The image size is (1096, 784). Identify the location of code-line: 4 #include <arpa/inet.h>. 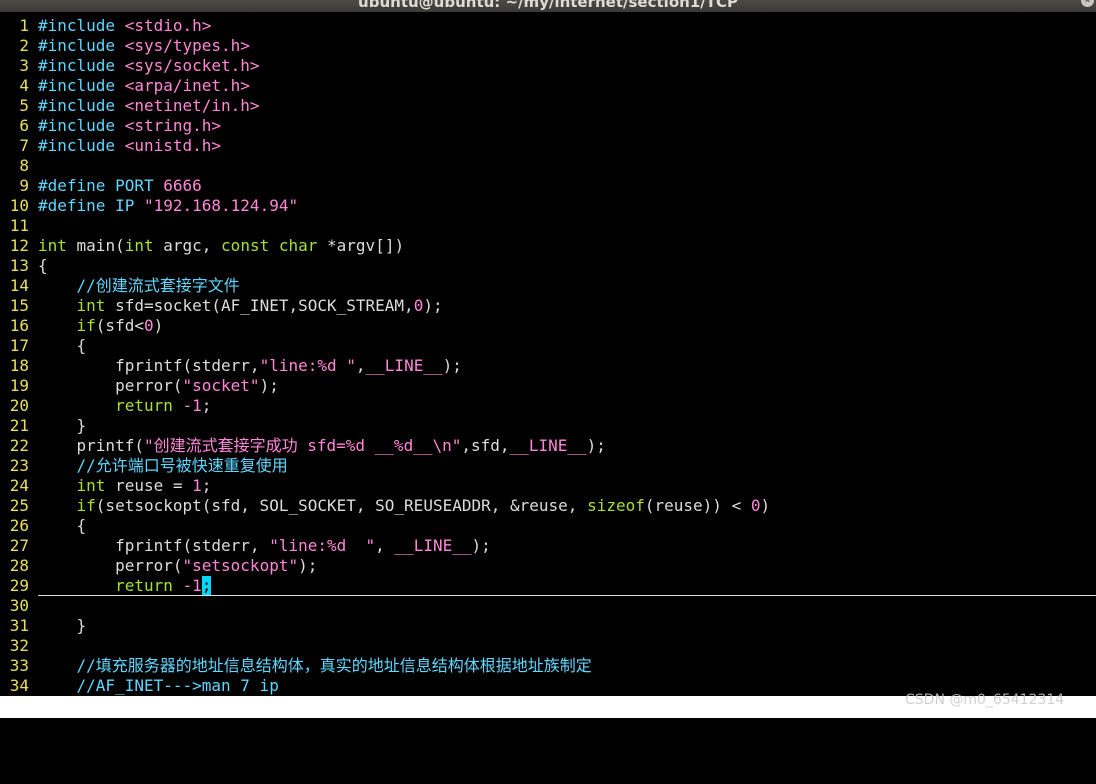
(548, 86).